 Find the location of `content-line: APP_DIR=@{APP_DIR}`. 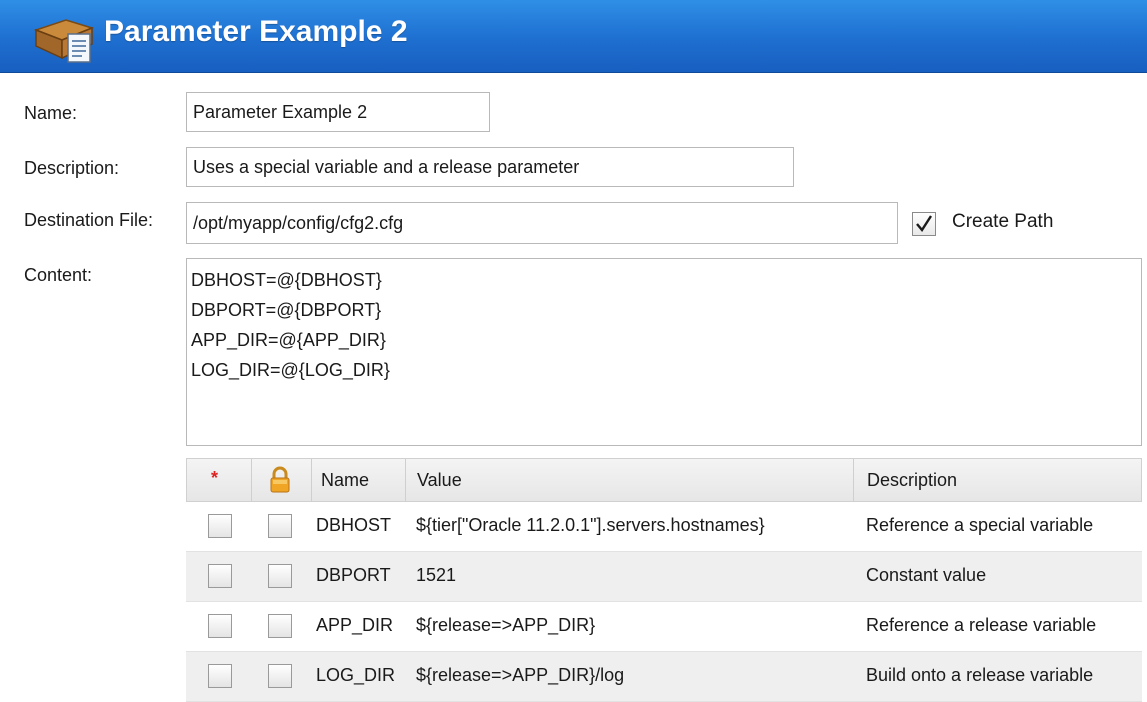

content-line: APP_DIR=@{APP_DIR} is located at coordinates (288, 340).